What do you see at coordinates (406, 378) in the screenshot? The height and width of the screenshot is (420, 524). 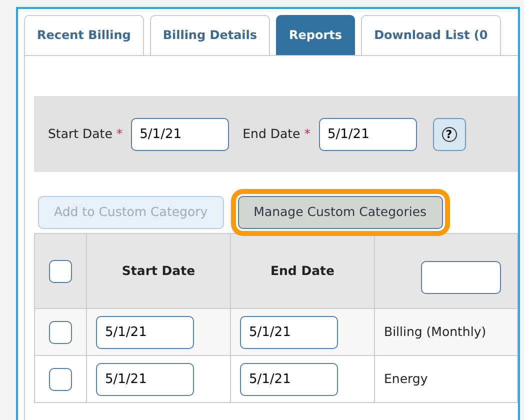 I see `category-text: Energy` at bounding box center [406, 378].